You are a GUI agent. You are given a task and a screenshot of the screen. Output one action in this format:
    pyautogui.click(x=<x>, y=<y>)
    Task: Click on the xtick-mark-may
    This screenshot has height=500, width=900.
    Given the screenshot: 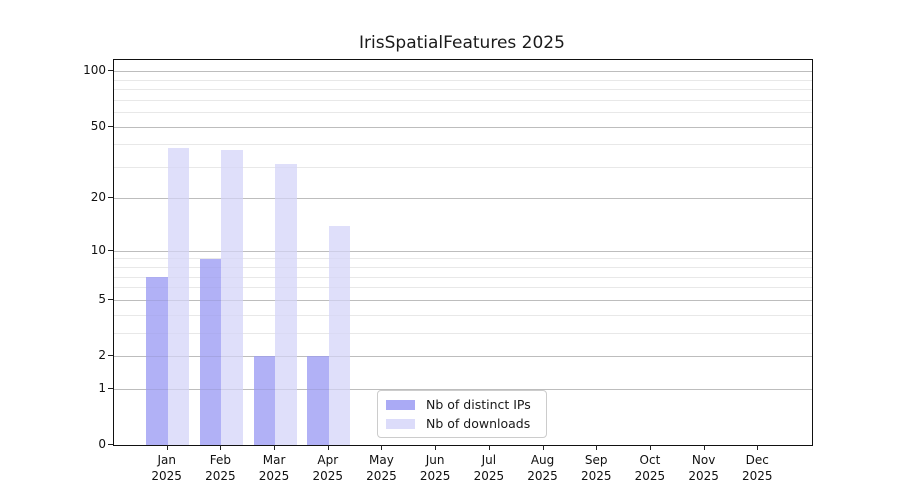 What is the action you would take?
    pyautogui.click(x=382, y=447)
    